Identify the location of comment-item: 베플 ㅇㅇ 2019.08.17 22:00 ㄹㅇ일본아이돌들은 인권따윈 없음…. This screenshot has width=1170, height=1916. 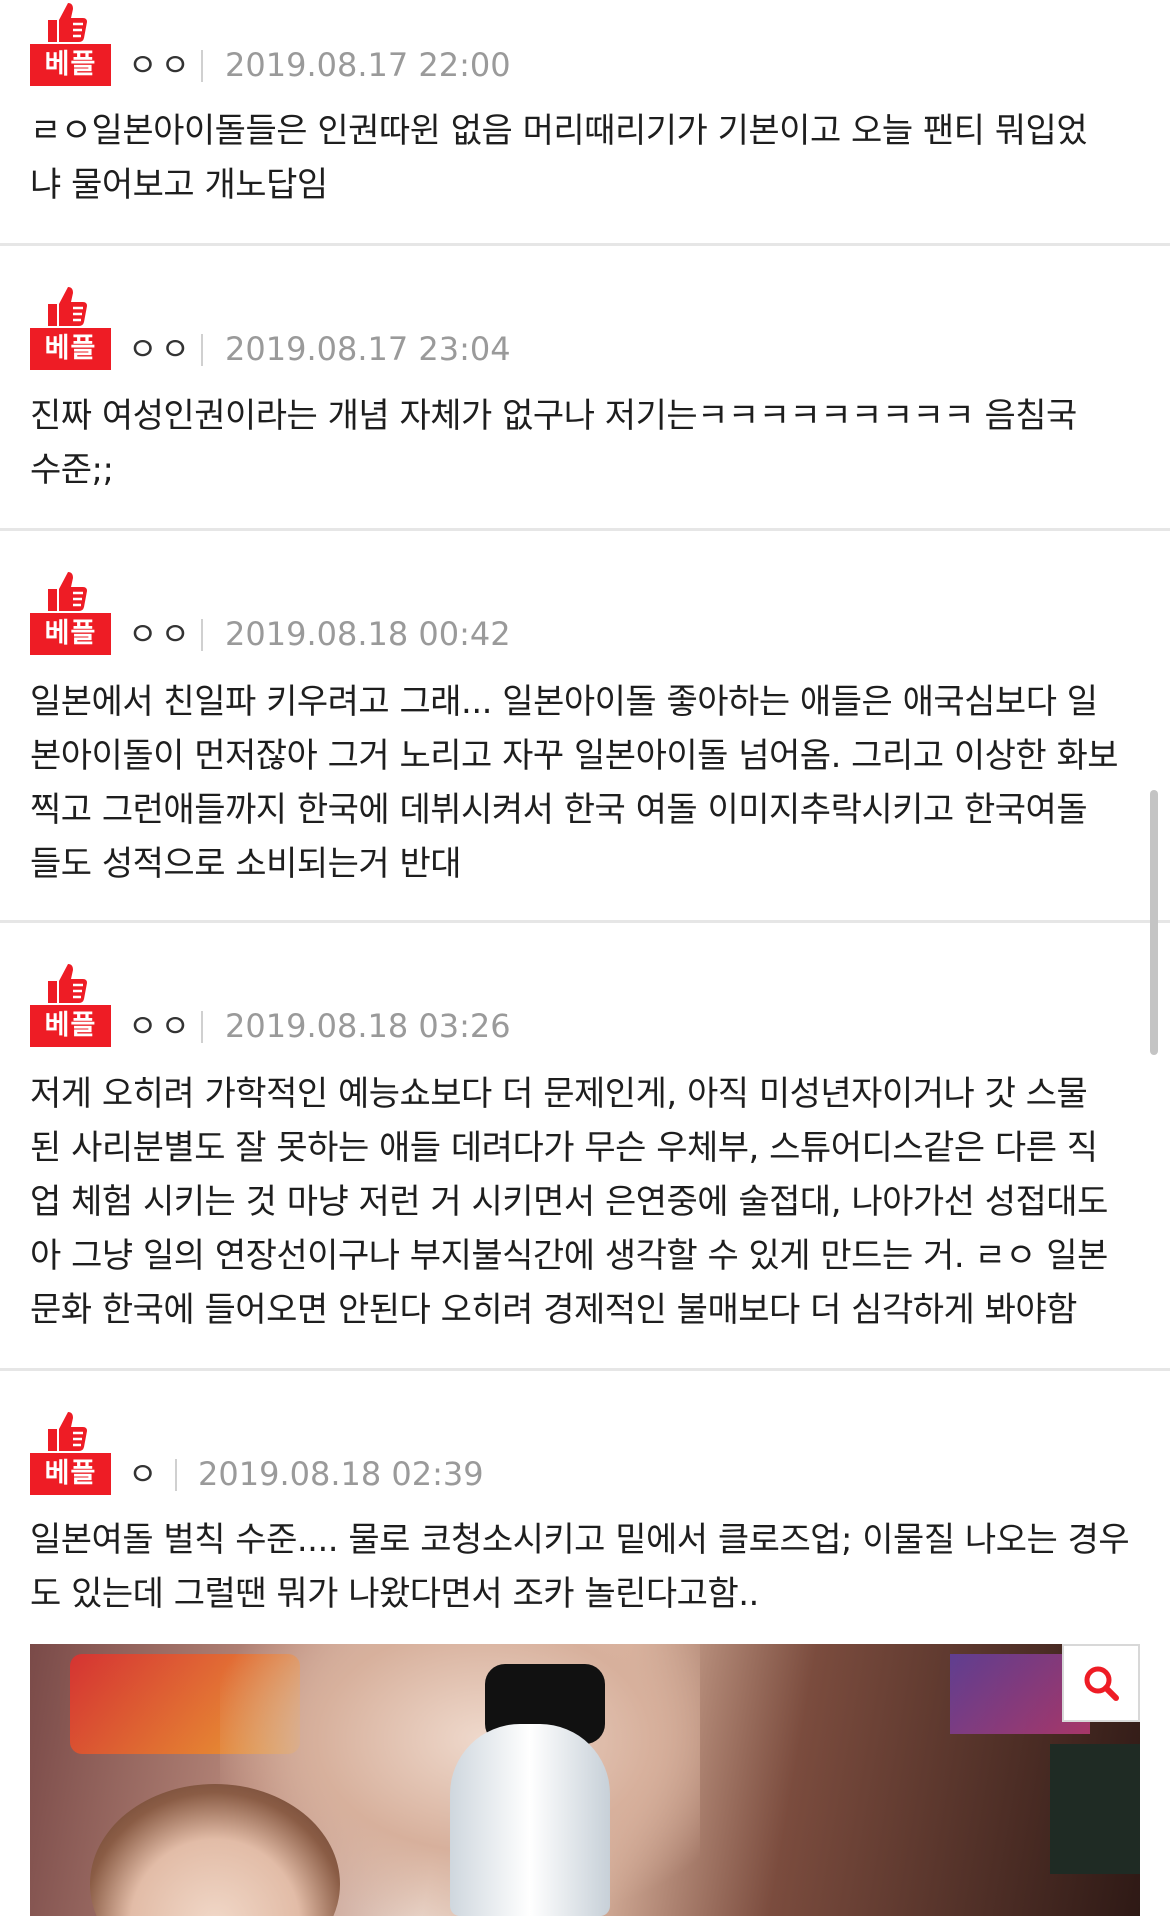
(585, 123).